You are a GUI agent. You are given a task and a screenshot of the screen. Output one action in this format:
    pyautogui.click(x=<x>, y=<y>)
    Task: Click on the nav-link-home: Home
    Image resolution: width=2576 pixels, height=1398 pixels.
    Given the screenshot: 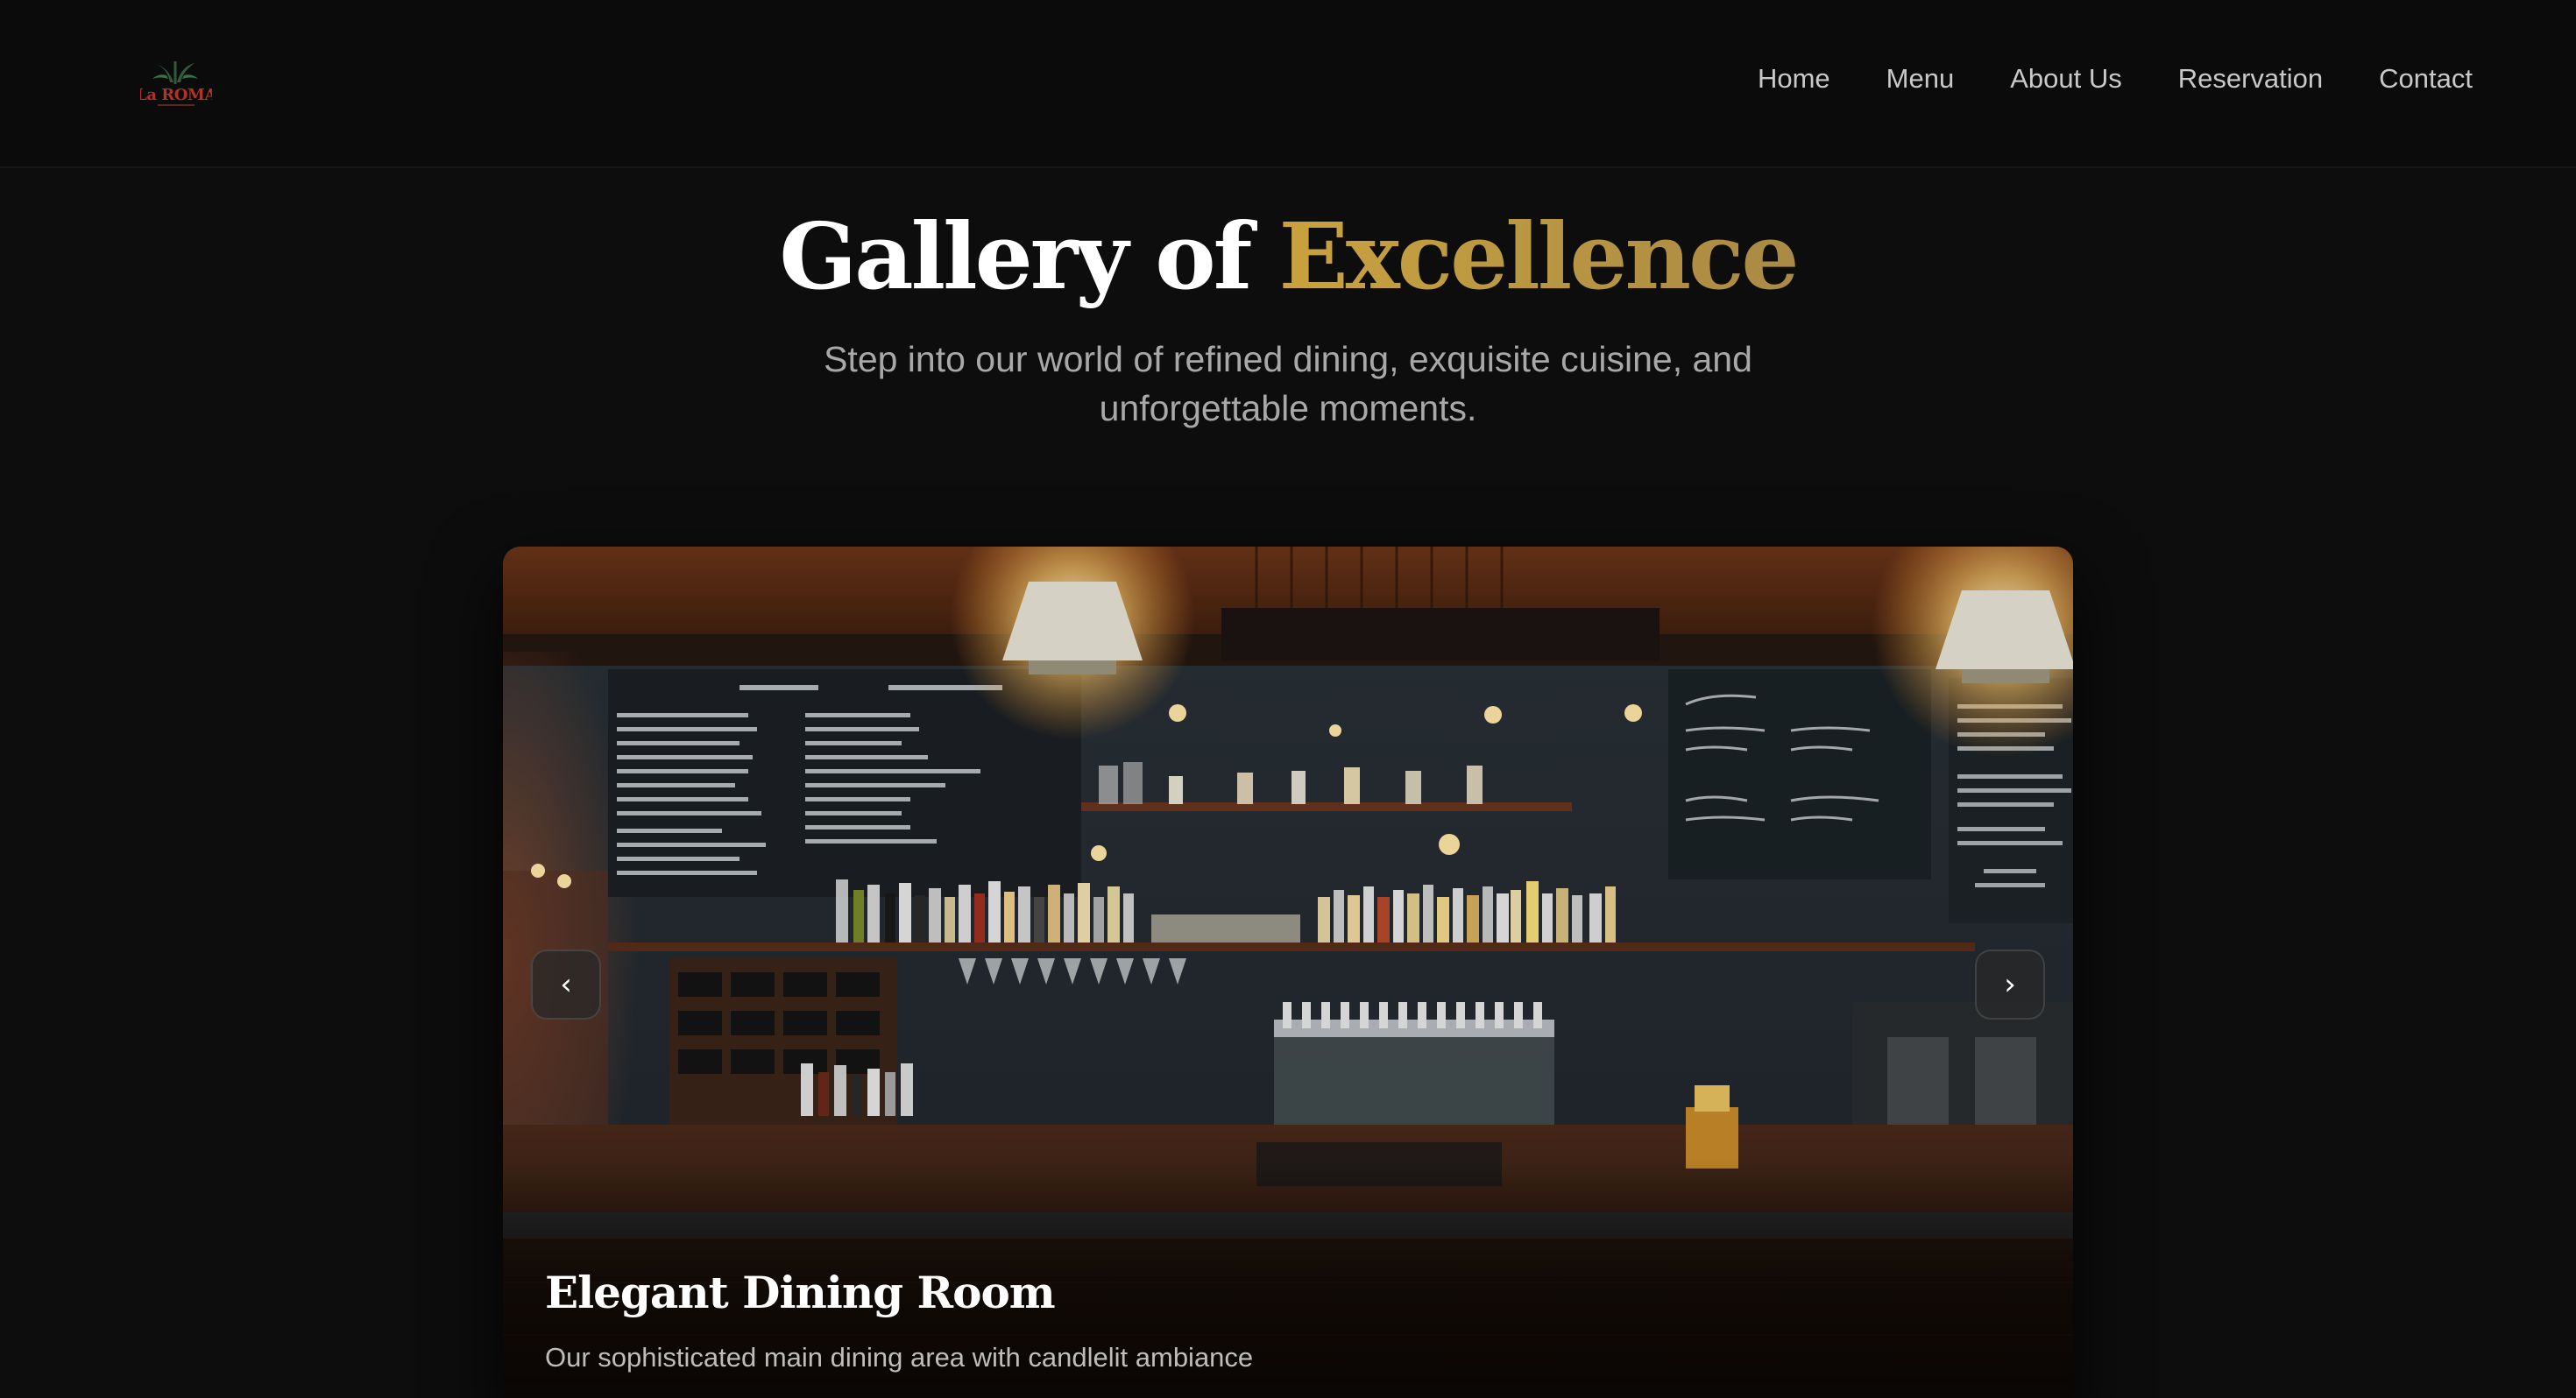 What is the action you would take?
    pyautogui.click(x=1794, y=79)
    